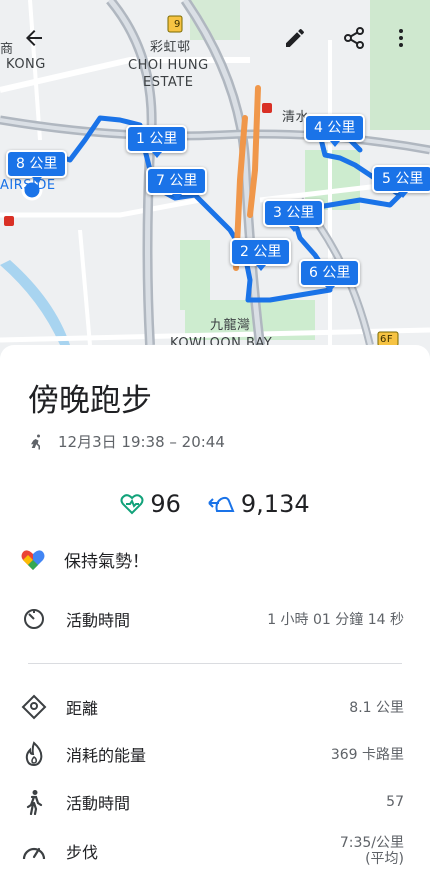 The height and width of the screenshot is (885, 430). I want to click on detail-label-energy: 消耗的能量, so click(106, 755).